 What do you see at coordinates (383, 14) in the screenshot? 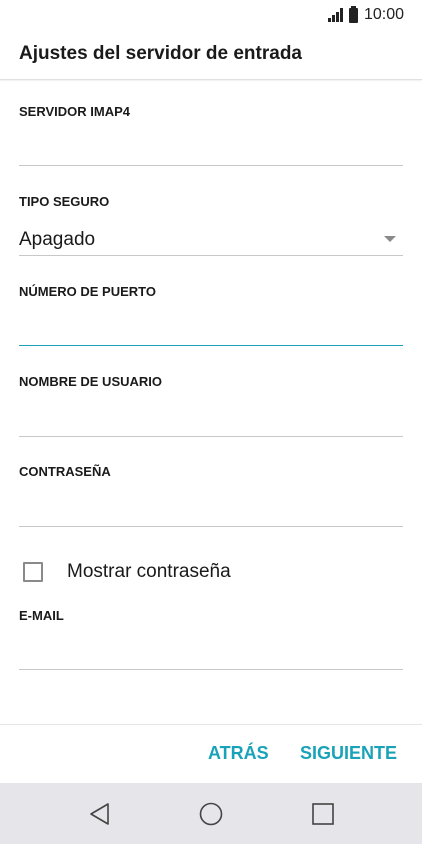
I see `status-time: 10:00` at bounding box center [383, 14].